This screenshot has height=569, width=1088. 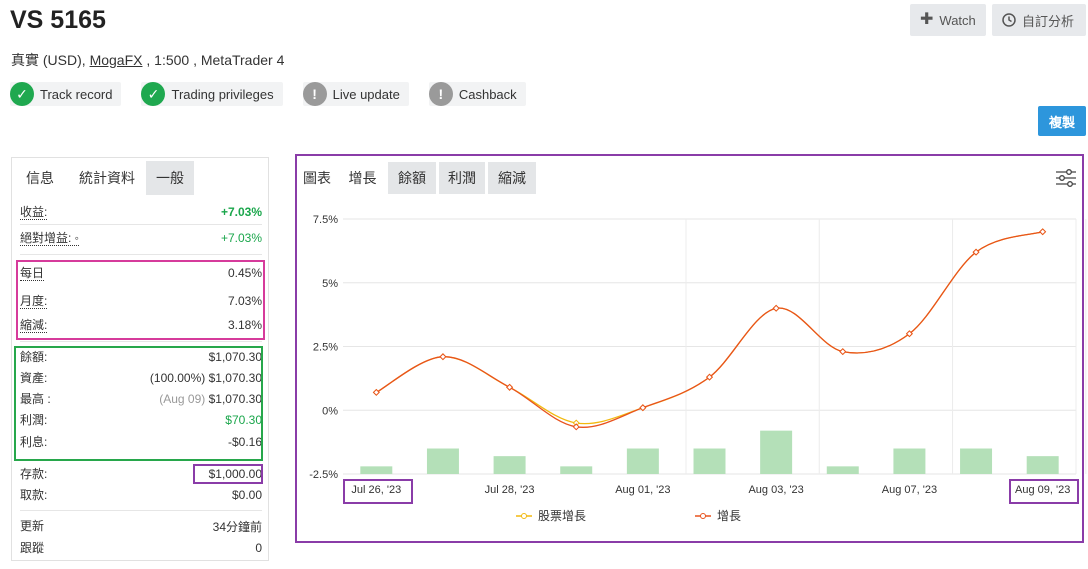 I want to click on x-tick-label: Aug 07, '23, so click(x=909, y=490).